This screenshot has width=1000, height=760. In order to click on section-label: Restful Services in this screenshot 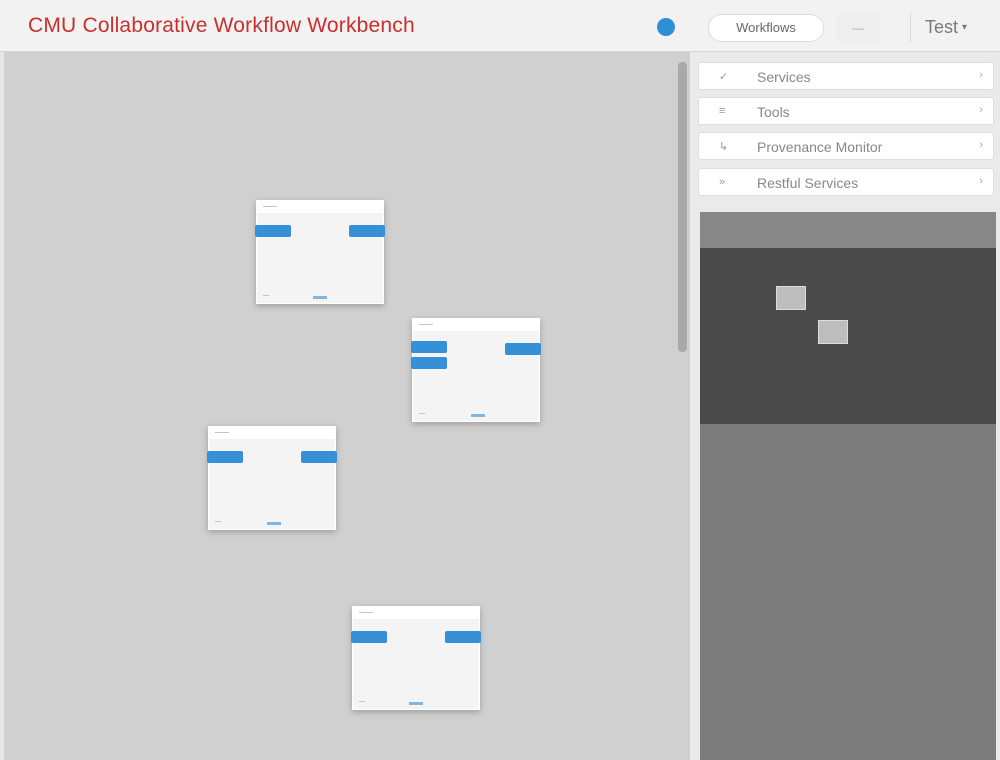, I will do `click(808, 183)`.